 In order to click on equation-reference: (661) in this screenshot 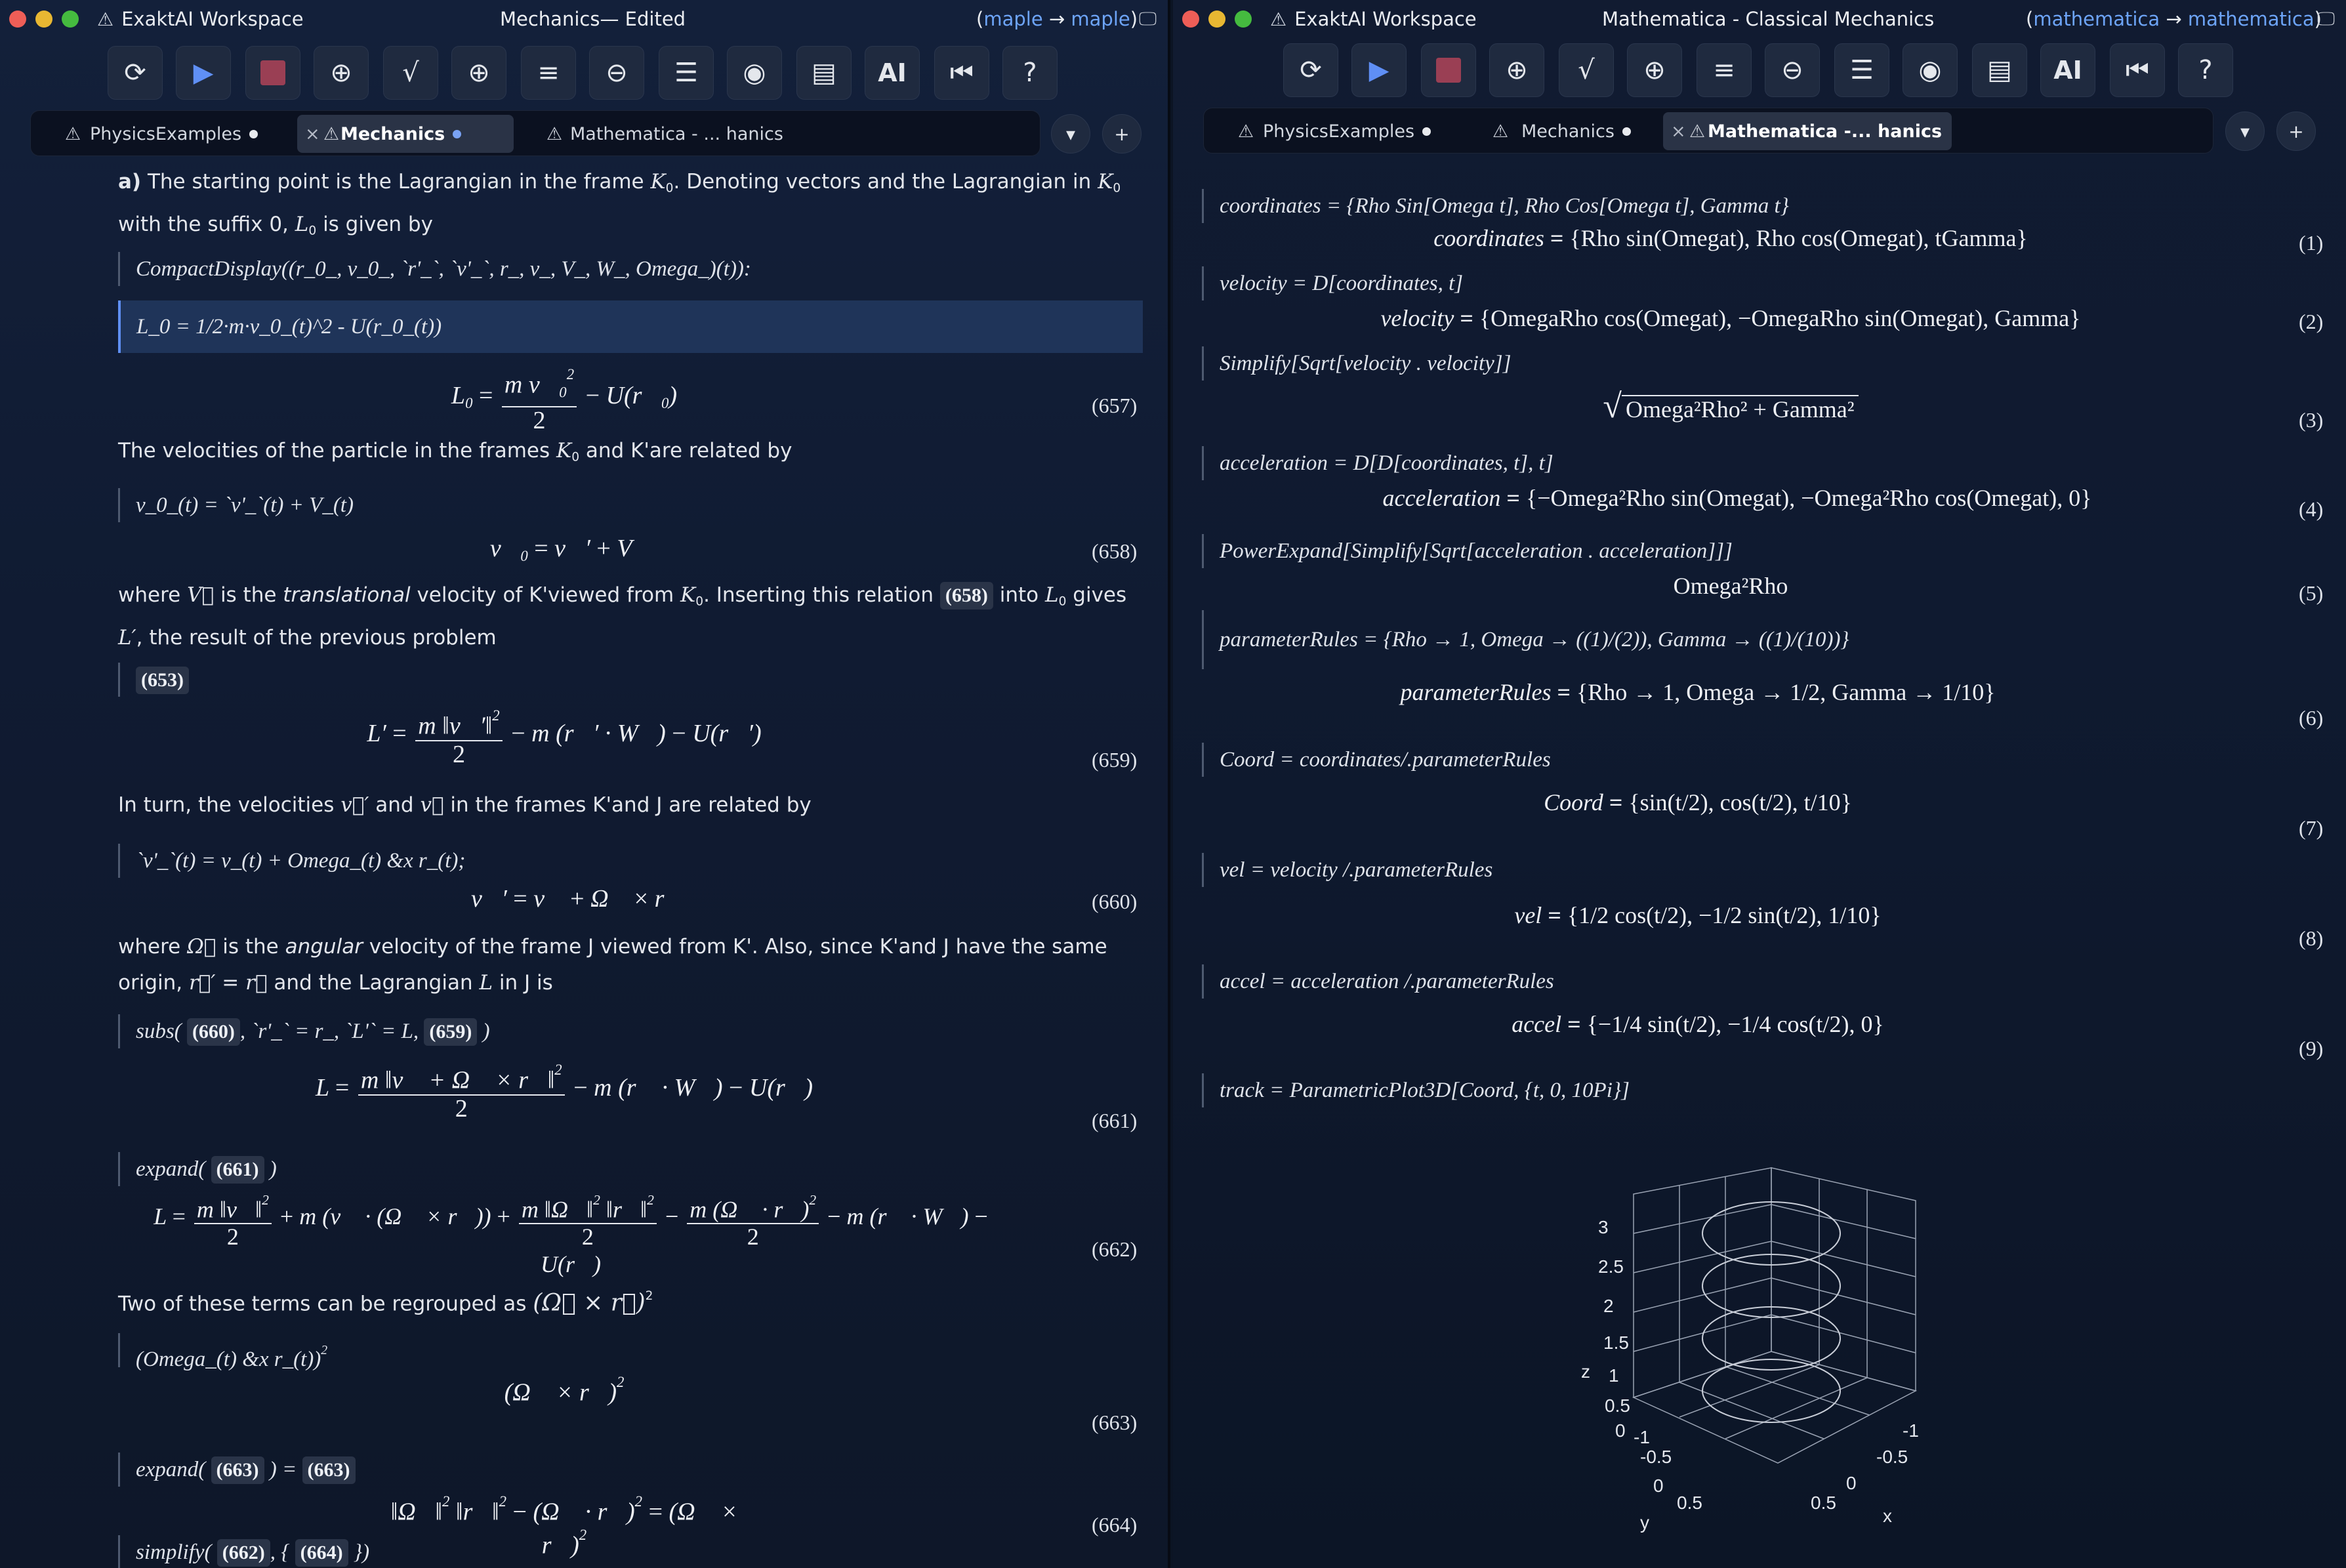, I will do `click(237, 1170)`.